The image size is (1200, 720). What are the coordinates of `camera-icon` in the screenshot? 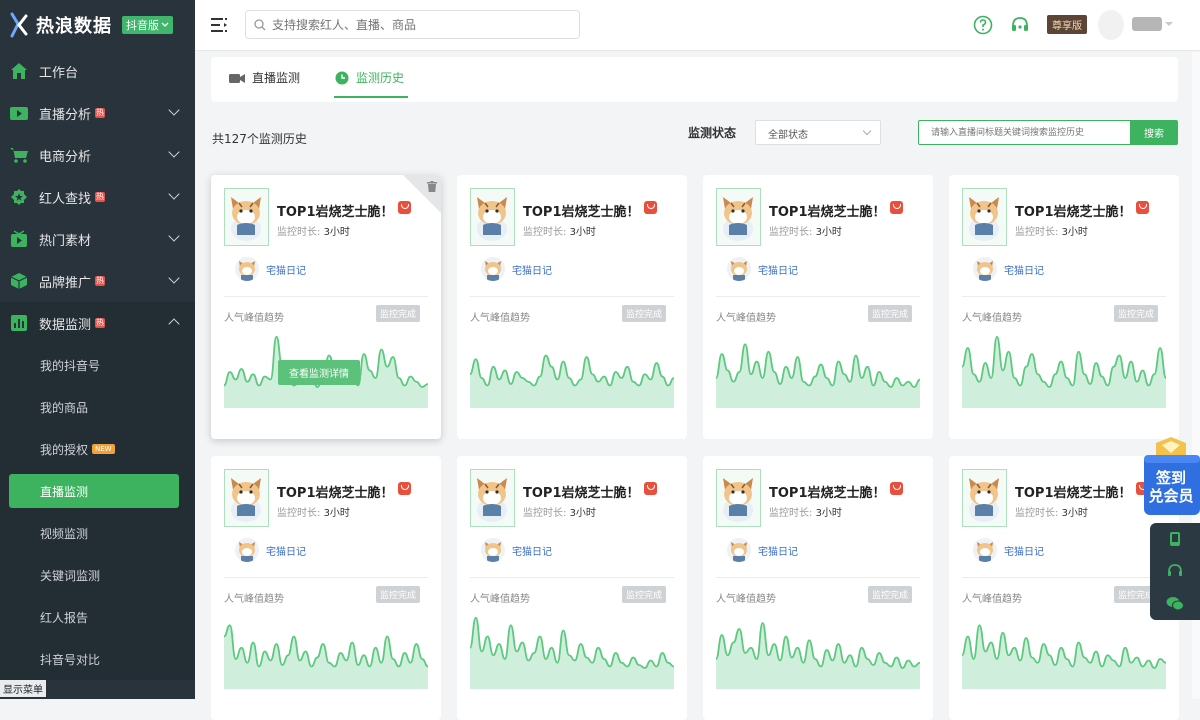 It's located at (237, 78).